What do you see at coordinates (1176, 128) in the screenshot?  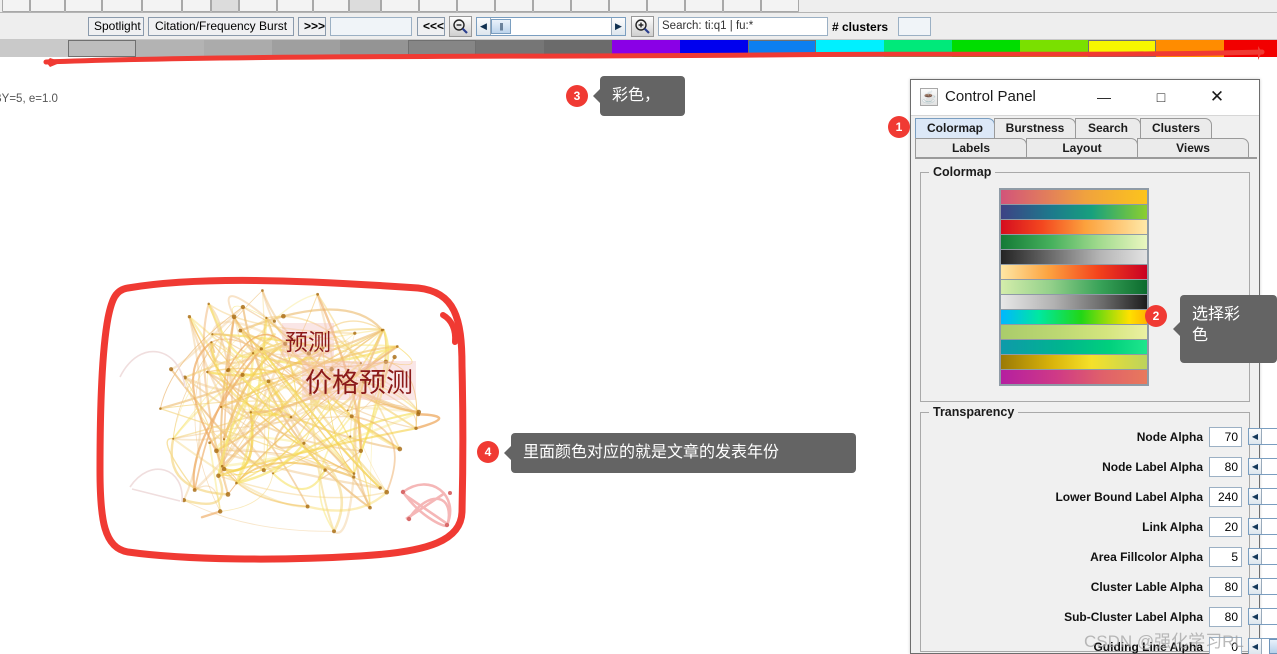 I see `tab-clusters: Clusters` at bounding box center [1176, 128].